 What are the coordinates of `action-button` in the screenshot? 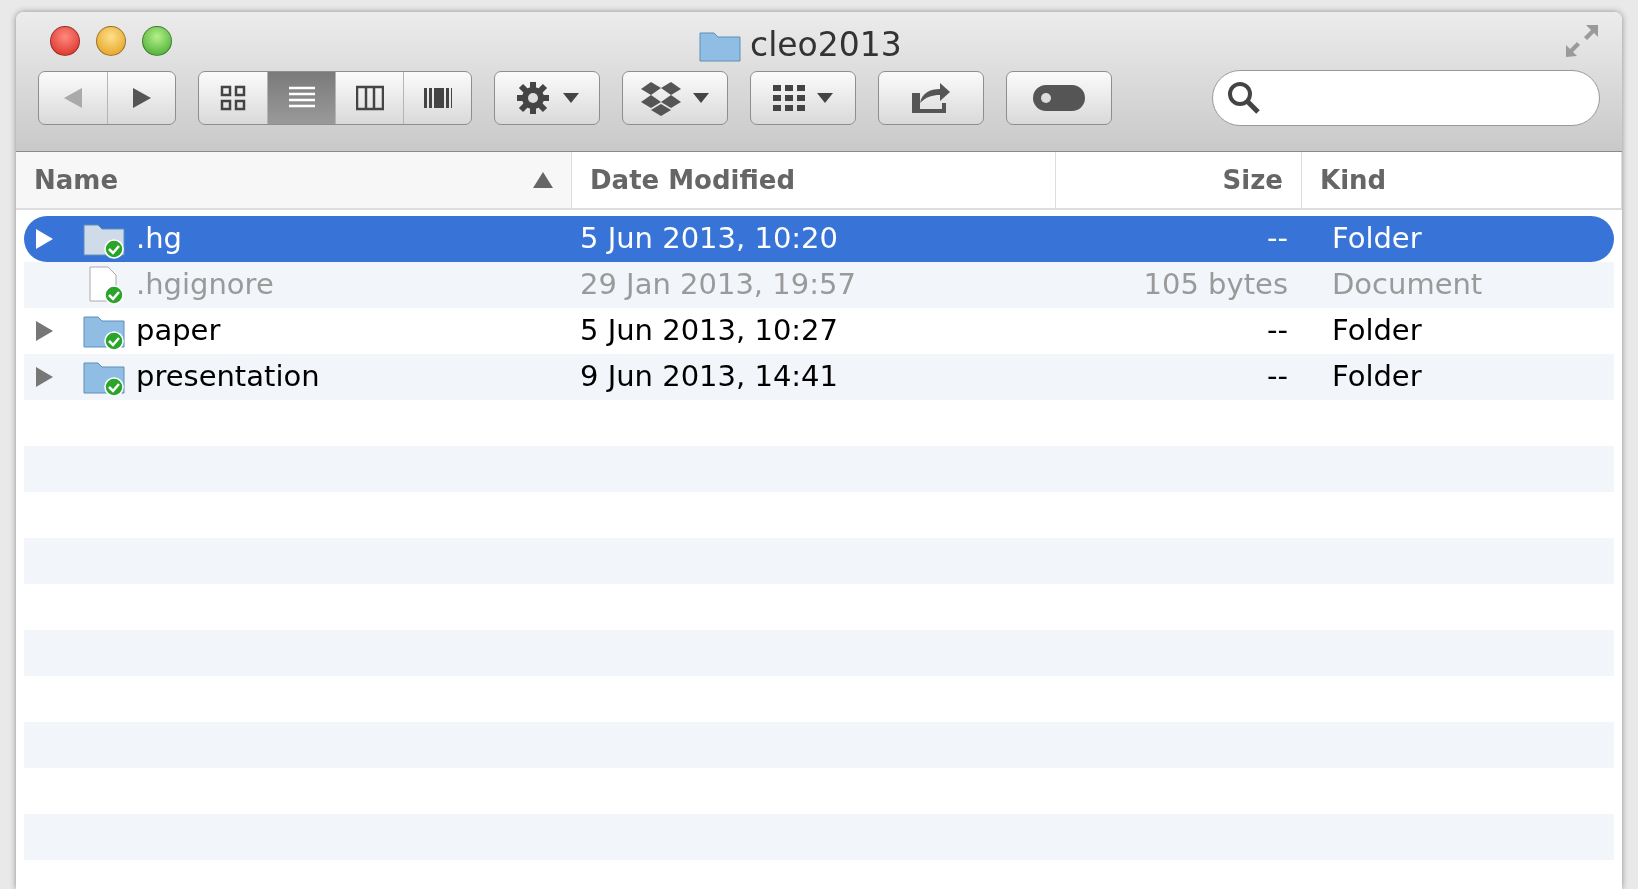 It's located at (547, 98).